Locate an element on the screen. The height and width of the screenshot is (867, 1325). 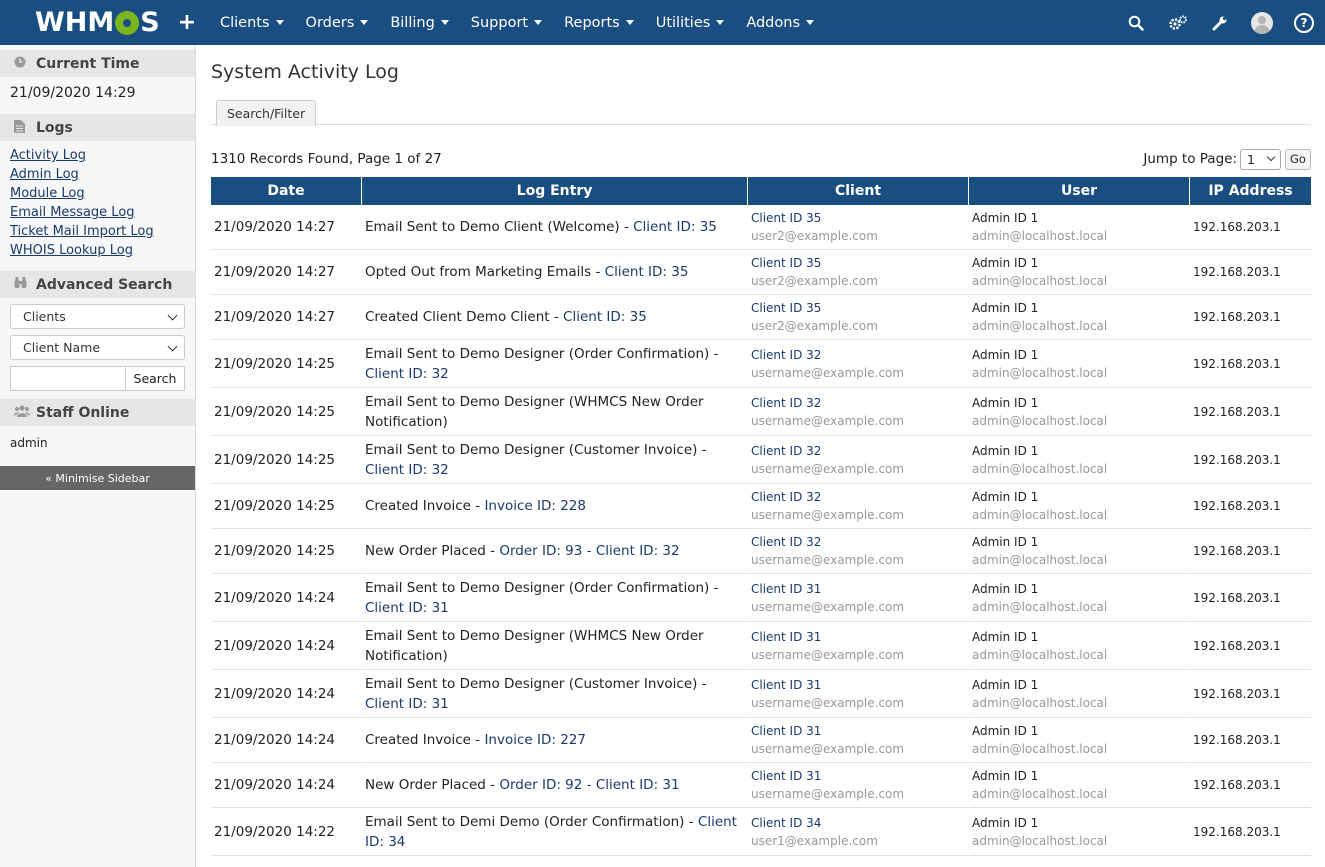
col-client: Client is located at coordinates (858, 191).